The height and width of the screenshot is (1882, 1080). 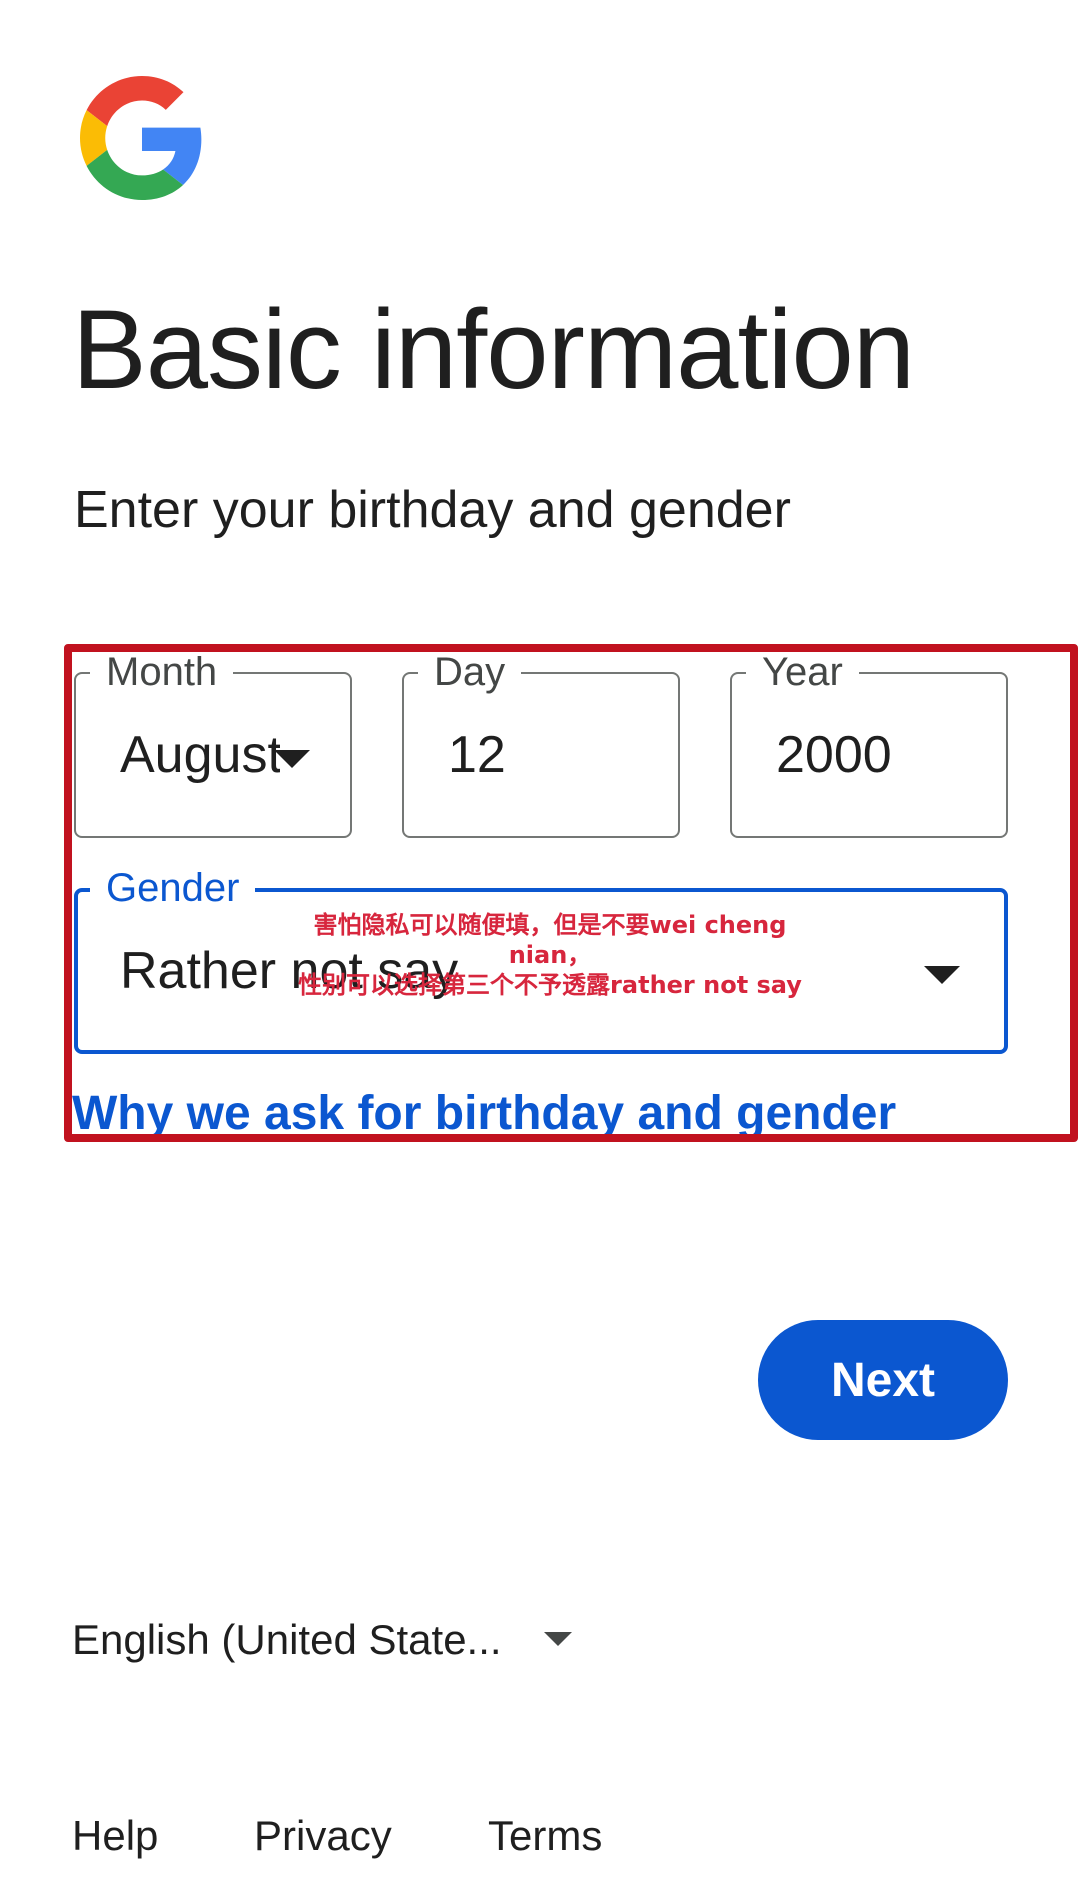 I want to click on privacy-link: Privacy, so click(x=323, y=1836).